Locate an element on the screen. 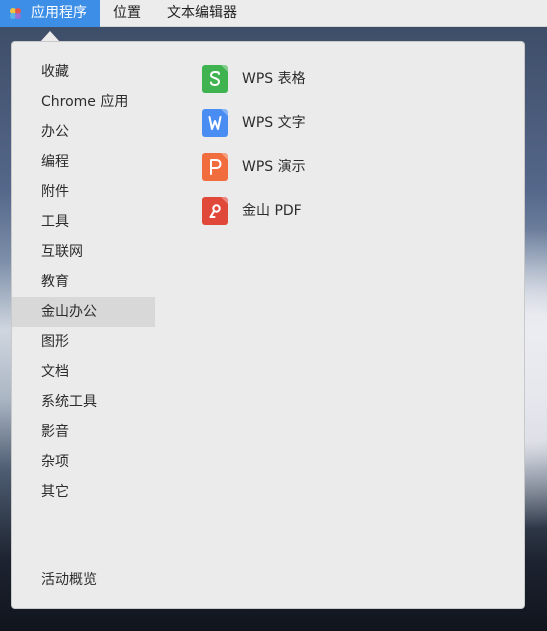 This screenshot has height=631, width=547. wps-spreadsheet-icon is located at coordinates (215, 79).